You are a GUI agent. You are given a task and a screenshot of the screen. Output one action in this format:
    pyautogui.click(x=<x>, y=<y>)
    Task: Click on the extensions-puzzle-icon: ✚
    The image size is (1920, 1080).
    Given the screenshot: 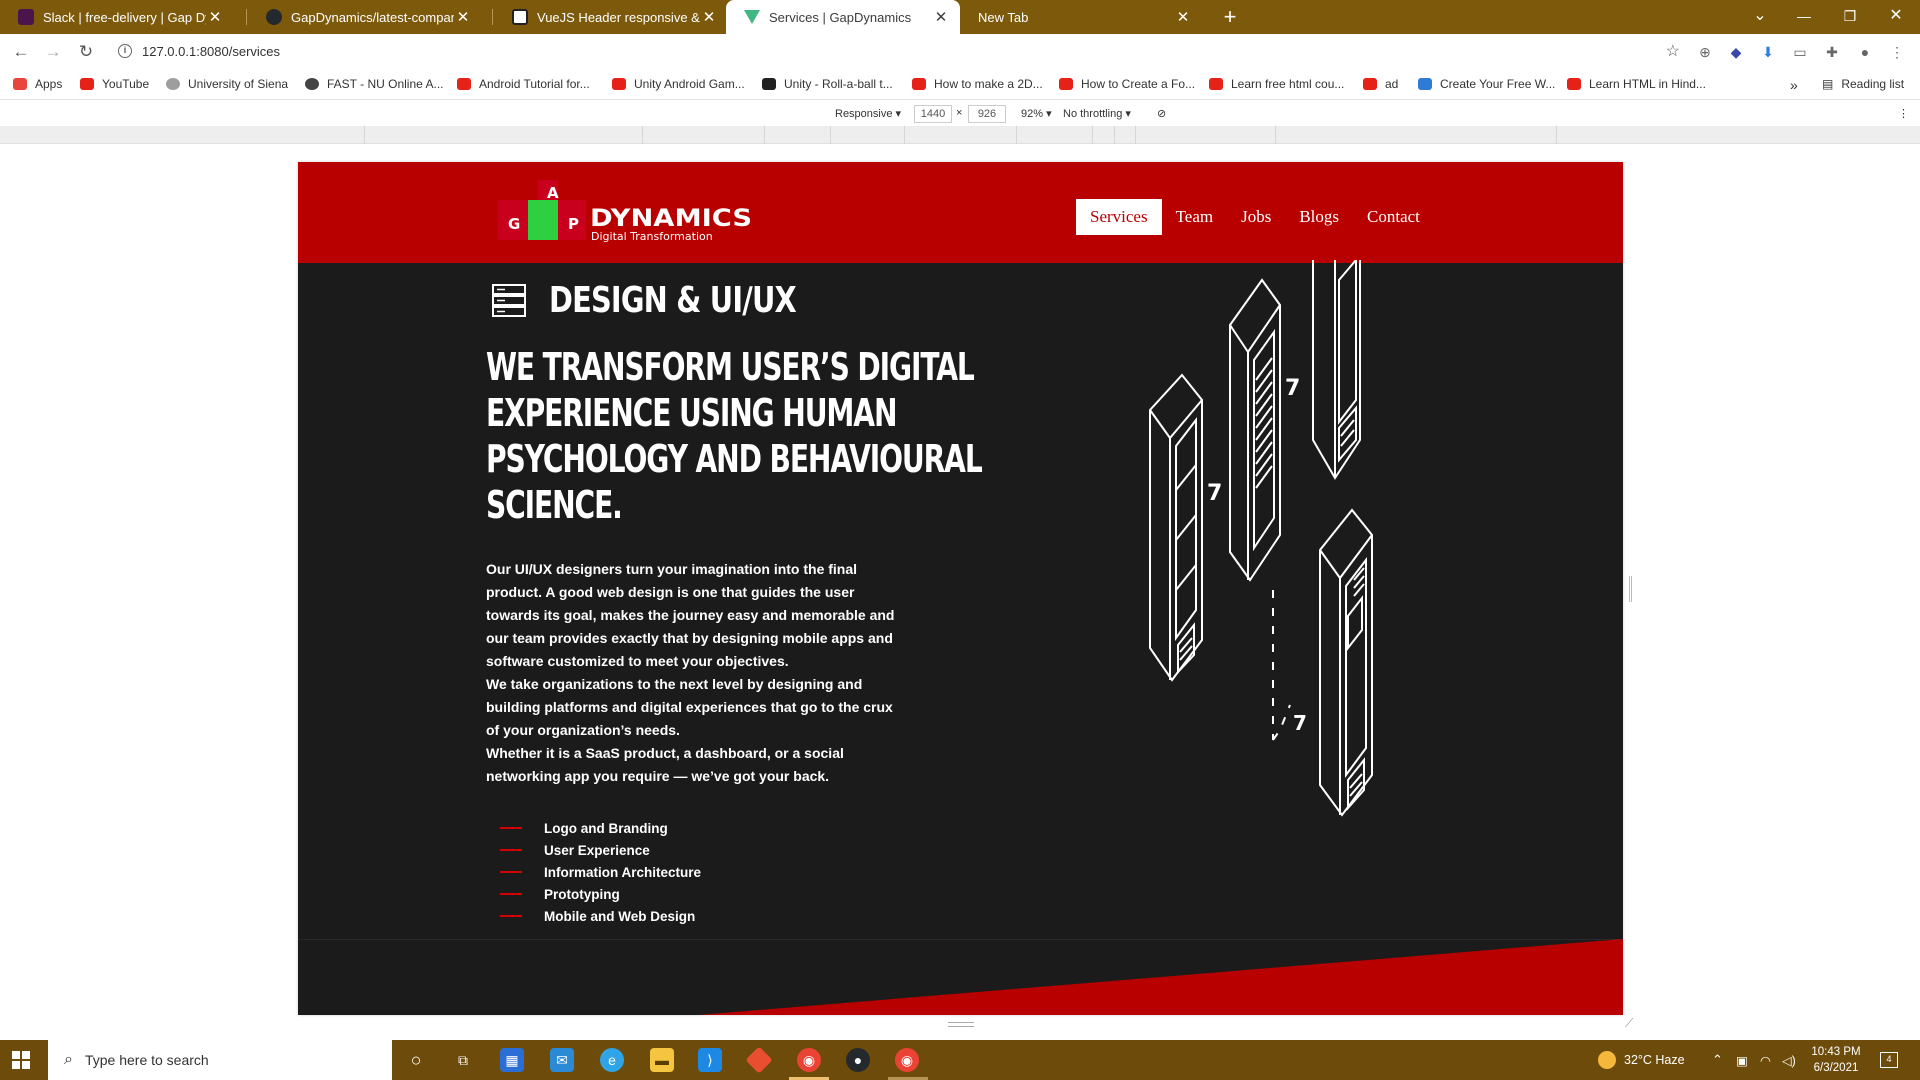 What is the action you would take?
    pyautogui.click(x=1832, y=52)
    